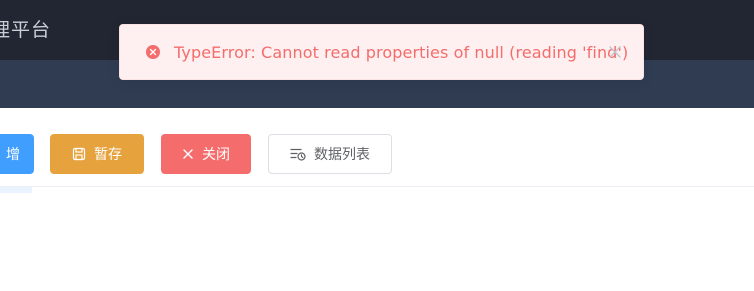 The image size is (754, 291). What do you see at coordinates (188, 154) in the screenshot?
I see `x-icon` at bounding box center [188, 154].